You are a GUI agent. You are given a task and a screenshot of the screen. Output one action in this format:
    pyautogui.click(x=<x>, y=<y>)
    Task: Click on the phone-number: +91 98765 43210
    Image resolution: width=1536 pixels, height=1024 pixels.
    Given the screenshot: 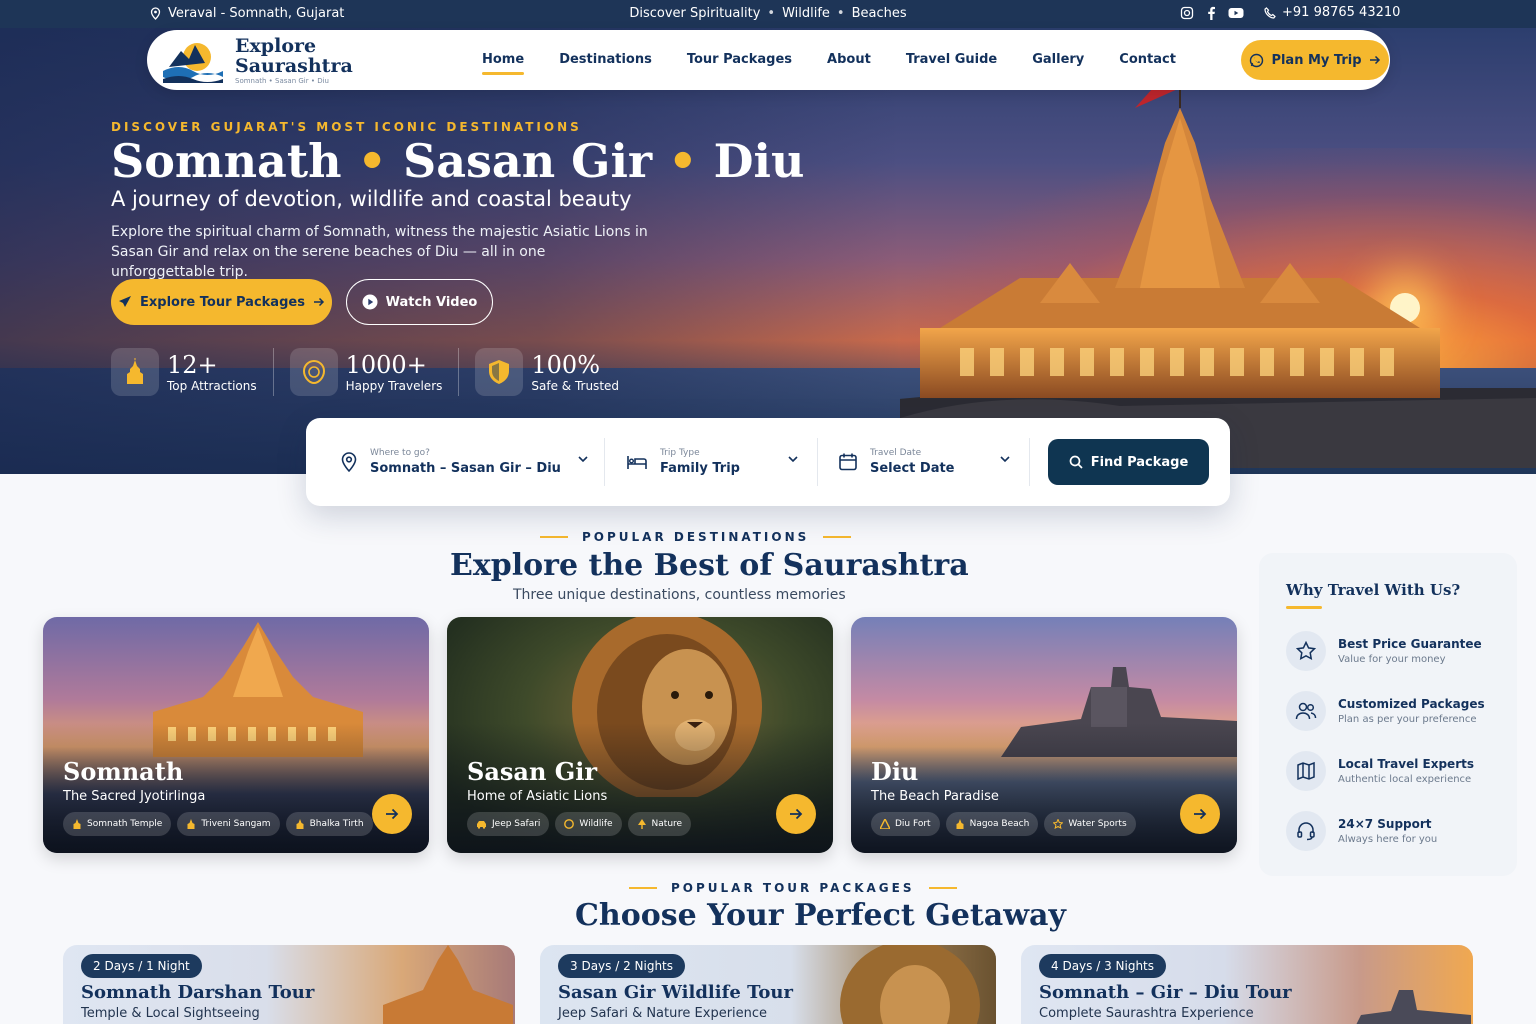 What is the action you would take?
    pyautogui.click(x=1341, y=12)
    